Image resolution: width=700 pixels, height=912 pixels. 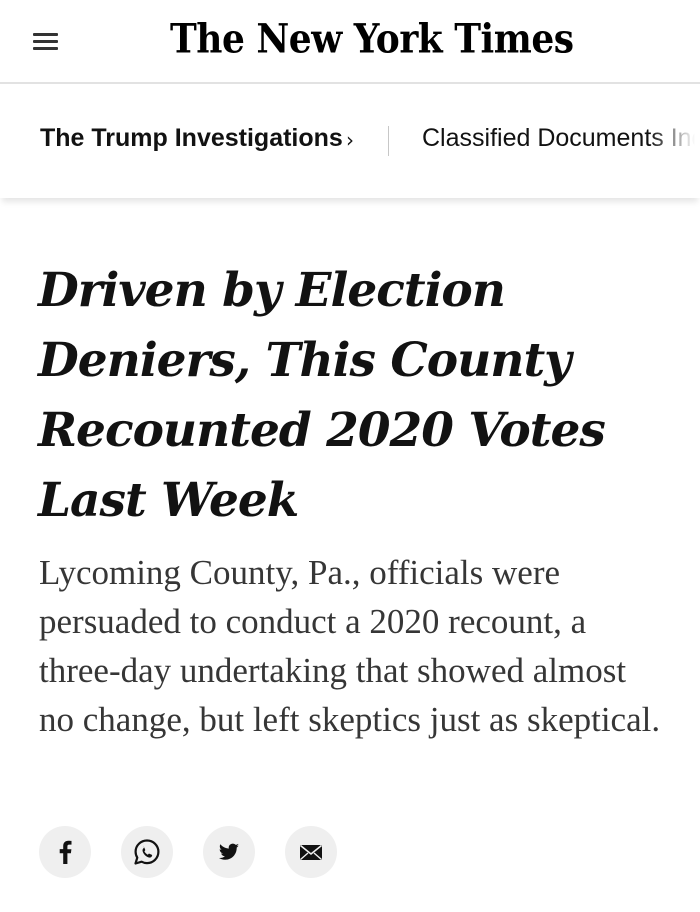 What do you see at coordinates (199, 853) in the screenshot?
I see `share-bar` at bounding box center [199, 853].